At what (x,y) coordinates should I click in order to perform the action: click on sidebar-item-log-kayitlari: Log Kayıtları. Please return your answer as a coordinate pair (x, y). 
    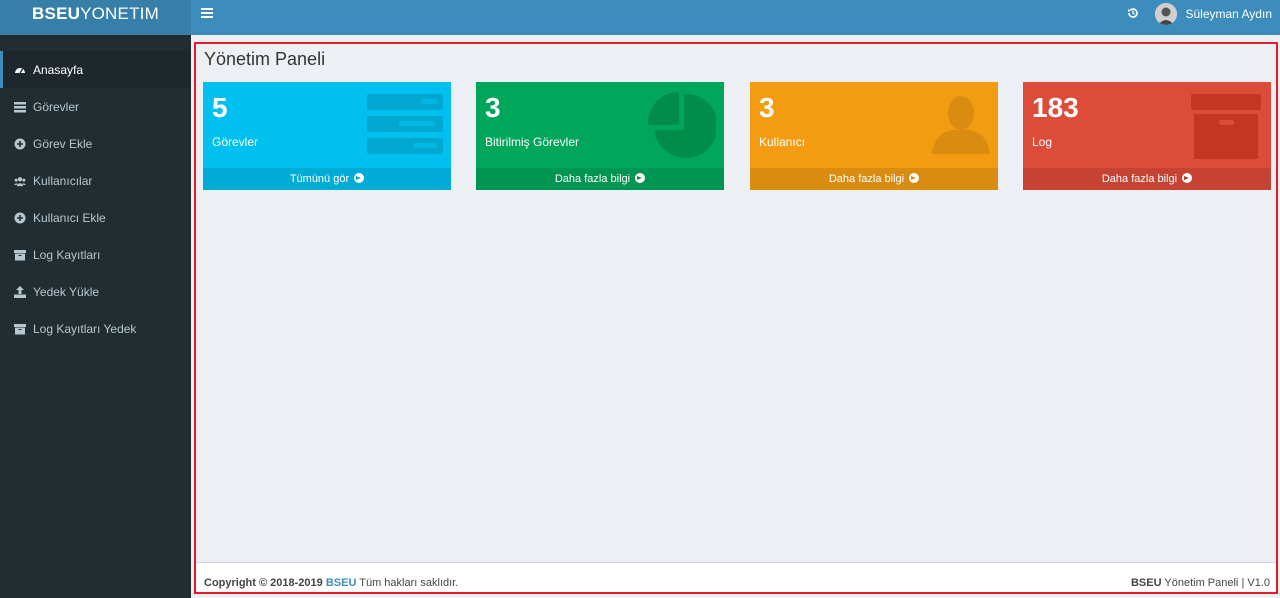
    Looking at the image, I should click on (95, 254).